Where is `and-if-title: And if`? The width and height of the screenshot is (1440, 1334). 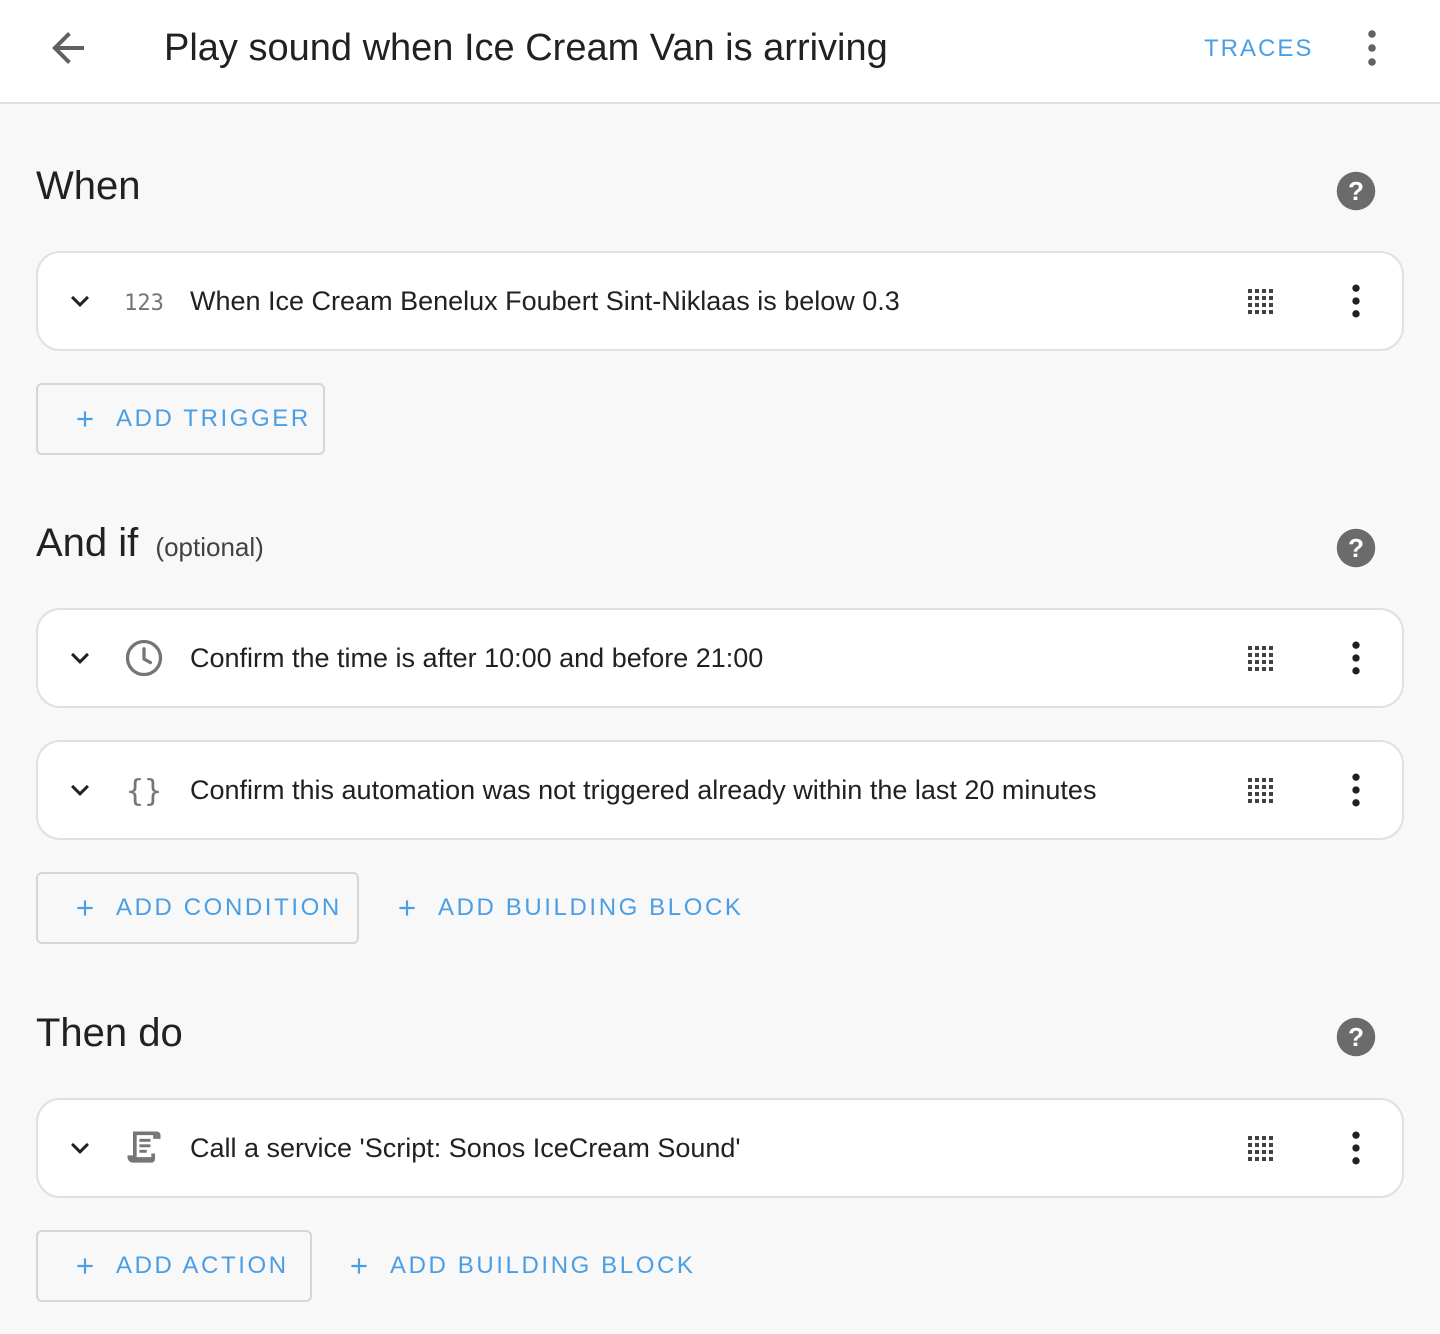
and-if-title: And if is located at coordinates (87, 543).